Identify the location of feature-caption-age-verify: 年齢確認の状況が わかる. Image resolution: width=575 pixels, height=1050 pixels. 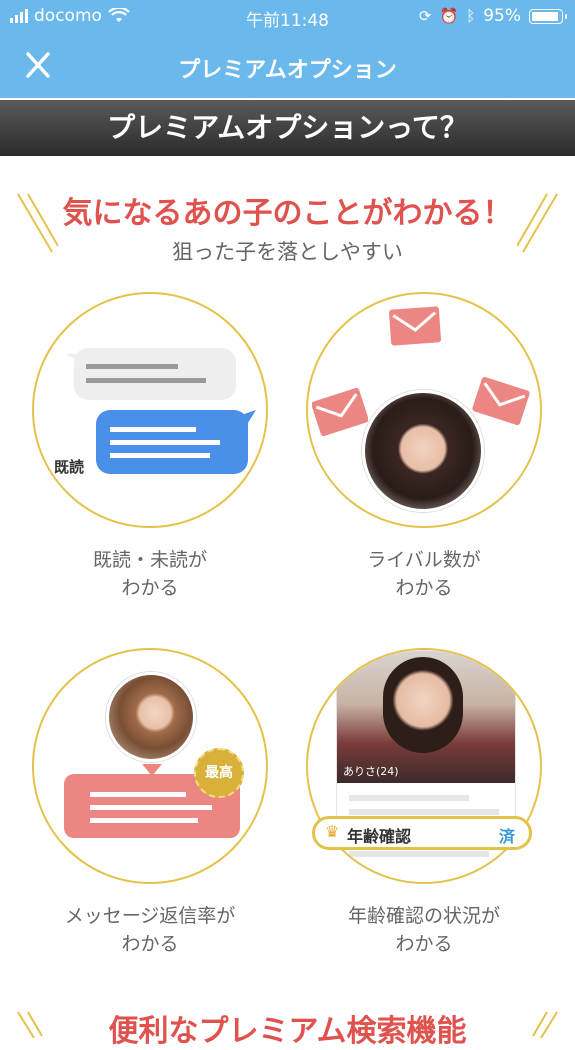
(423, 930).